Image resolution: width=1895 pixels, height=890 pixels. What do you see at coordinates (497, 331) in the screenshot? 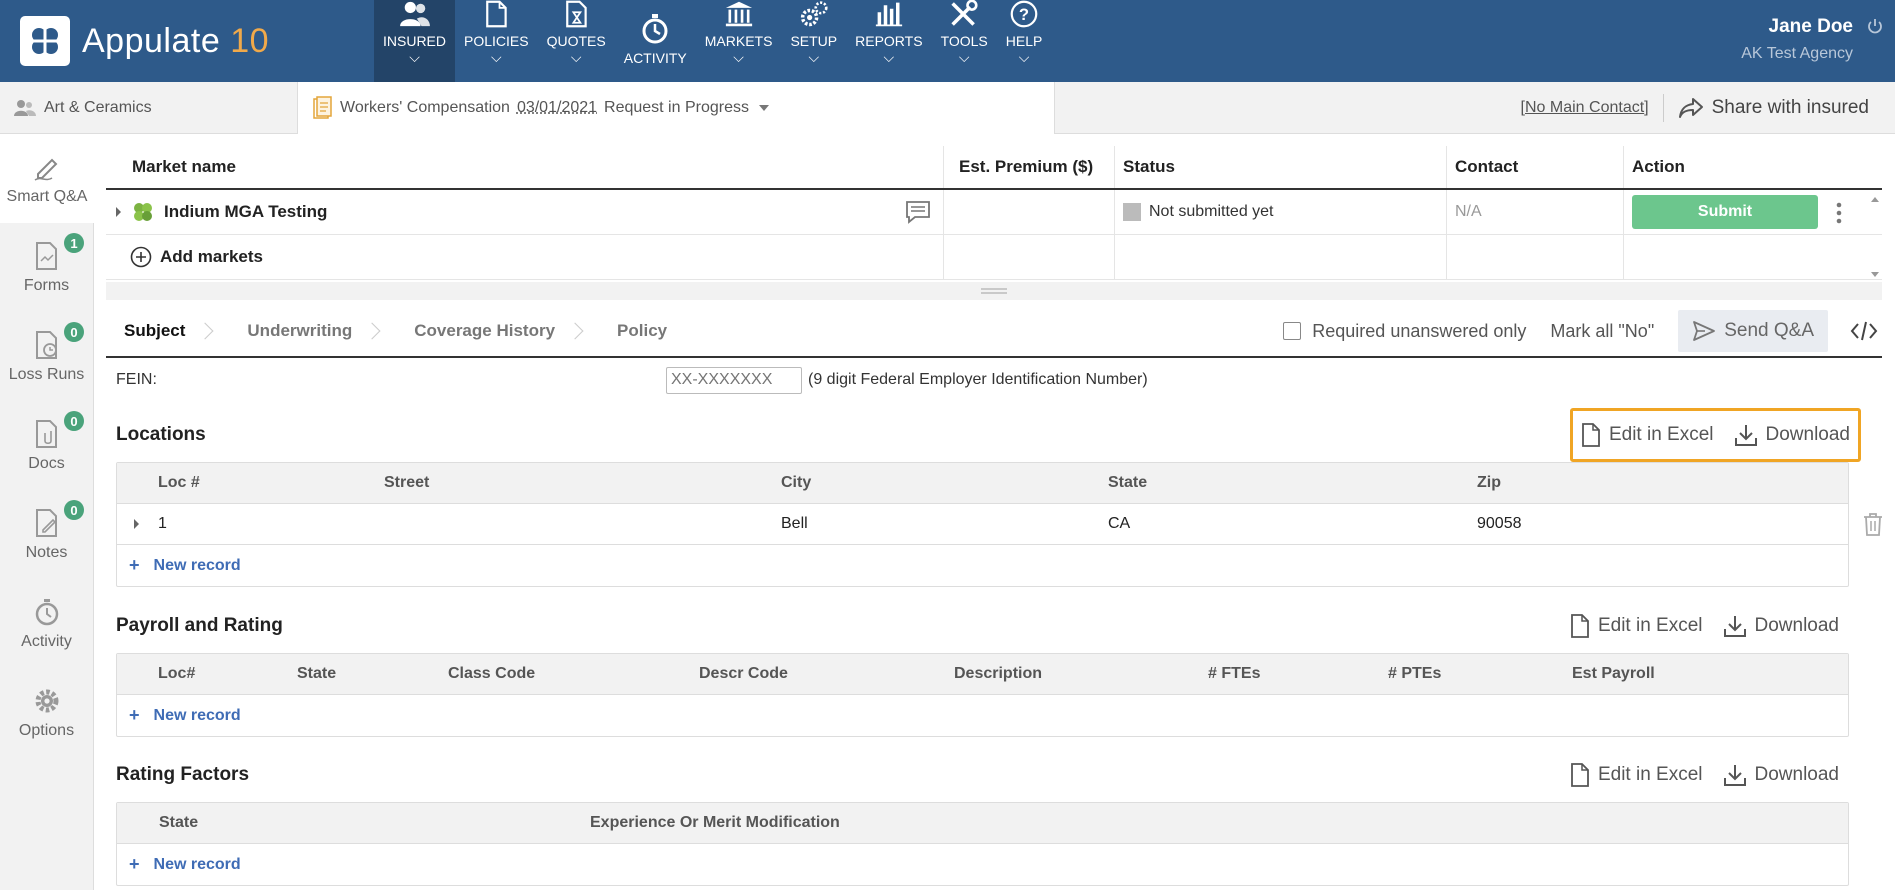
I see `tab-coverage-history: Coverage History` at bounding box center [497, 331].